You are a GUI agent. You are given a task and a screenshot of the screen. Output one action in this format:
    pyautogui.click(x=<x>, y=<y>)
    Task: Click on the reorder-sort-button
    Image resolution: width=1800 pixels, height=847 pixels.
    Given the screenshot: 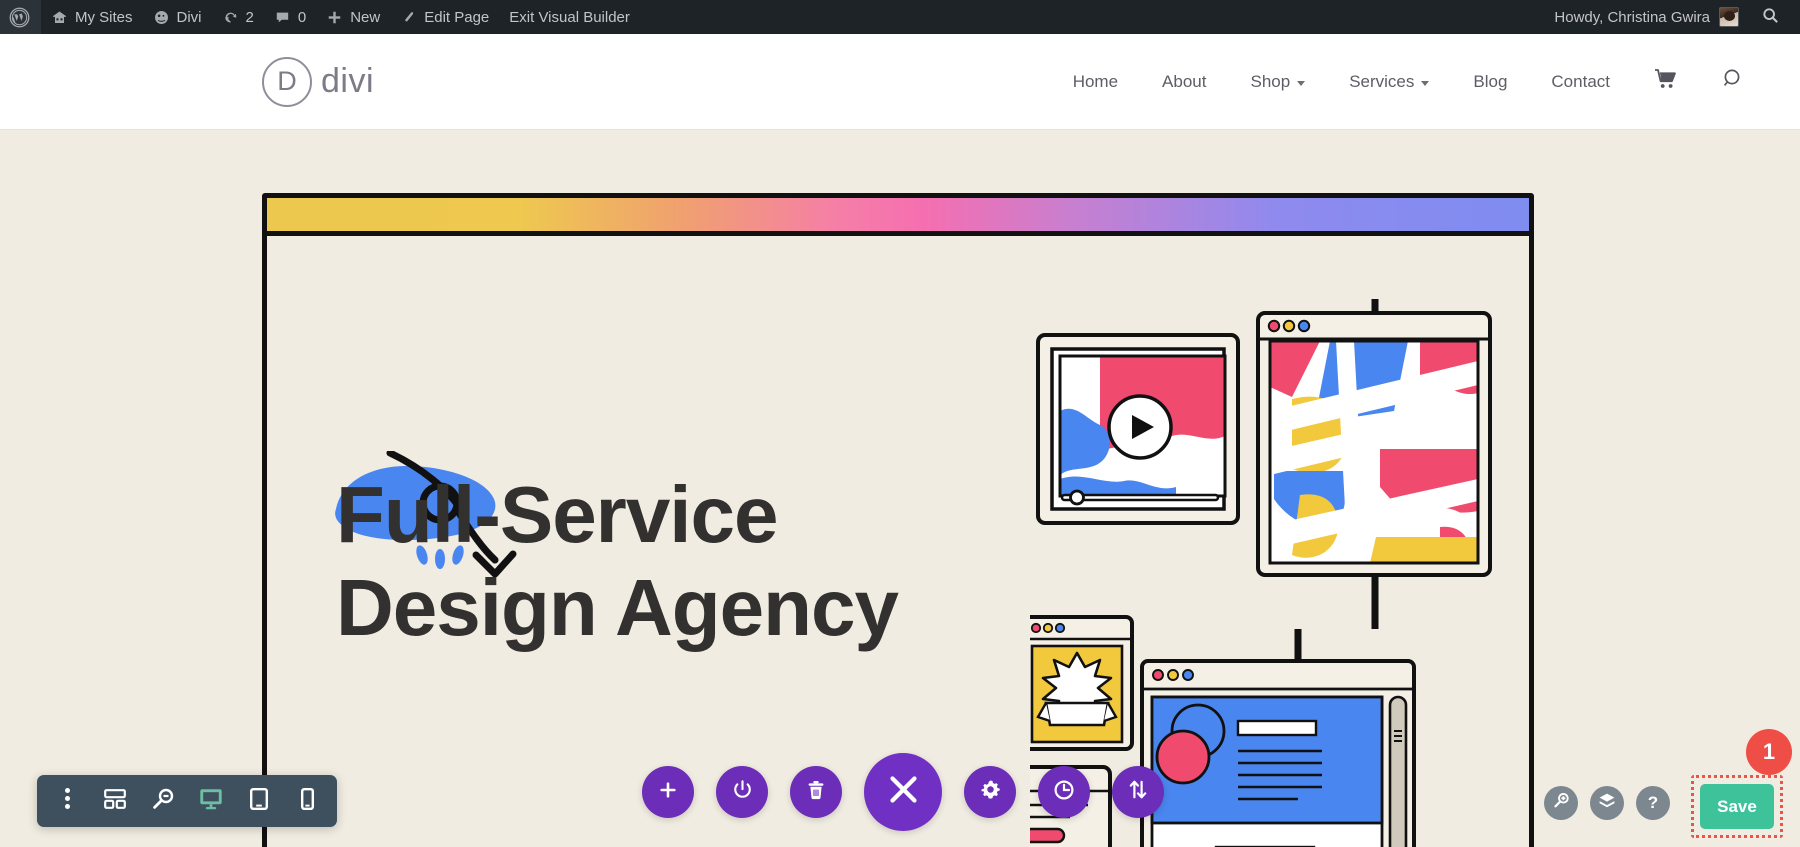 What is the action you would take?
    pyautogui.click(x=1138, y=792)
    